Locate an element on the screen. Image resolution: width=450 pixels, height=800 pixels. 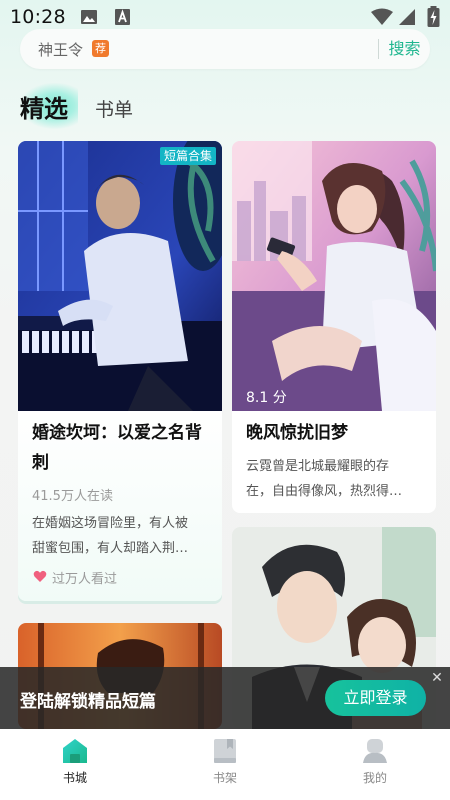
nav-item-bookshelf: 书架 is located at coordinates (225, 764).